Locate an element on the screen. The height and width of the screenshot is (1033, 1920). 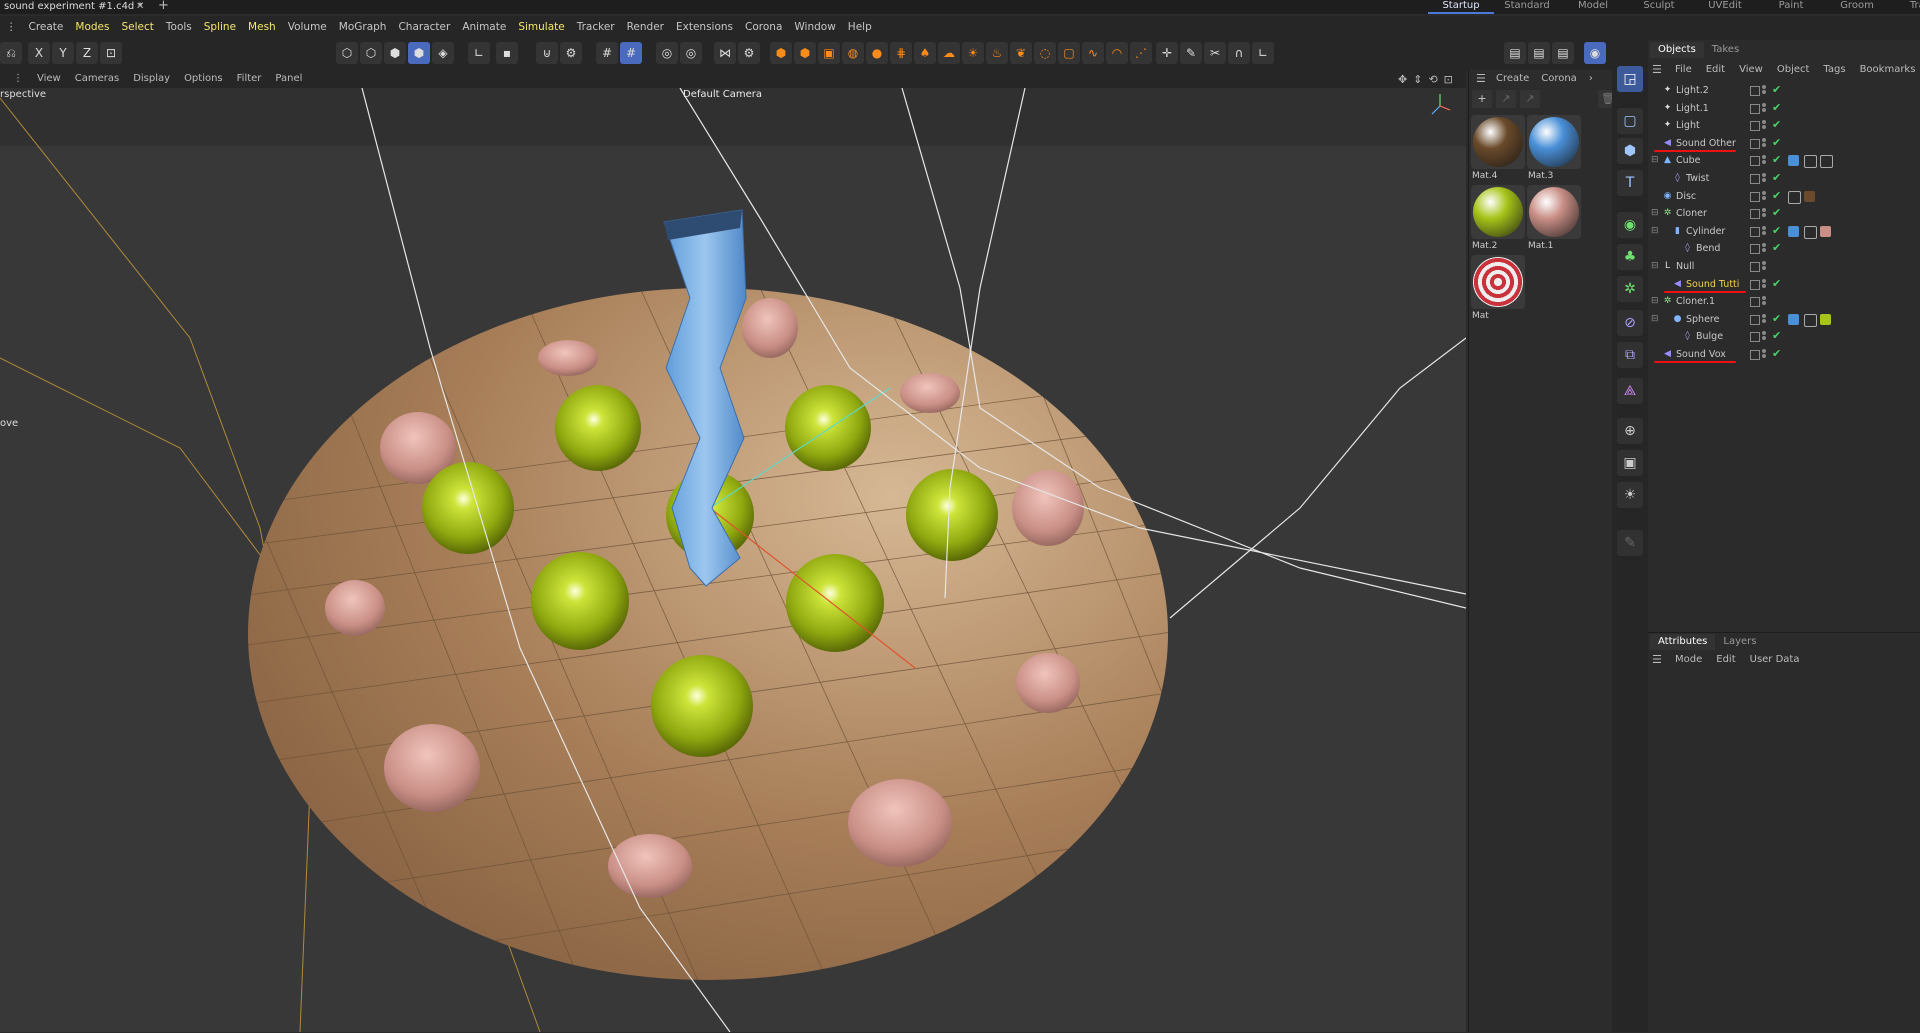
layout-tab-model: Model is located at coordinates (1593, 7).